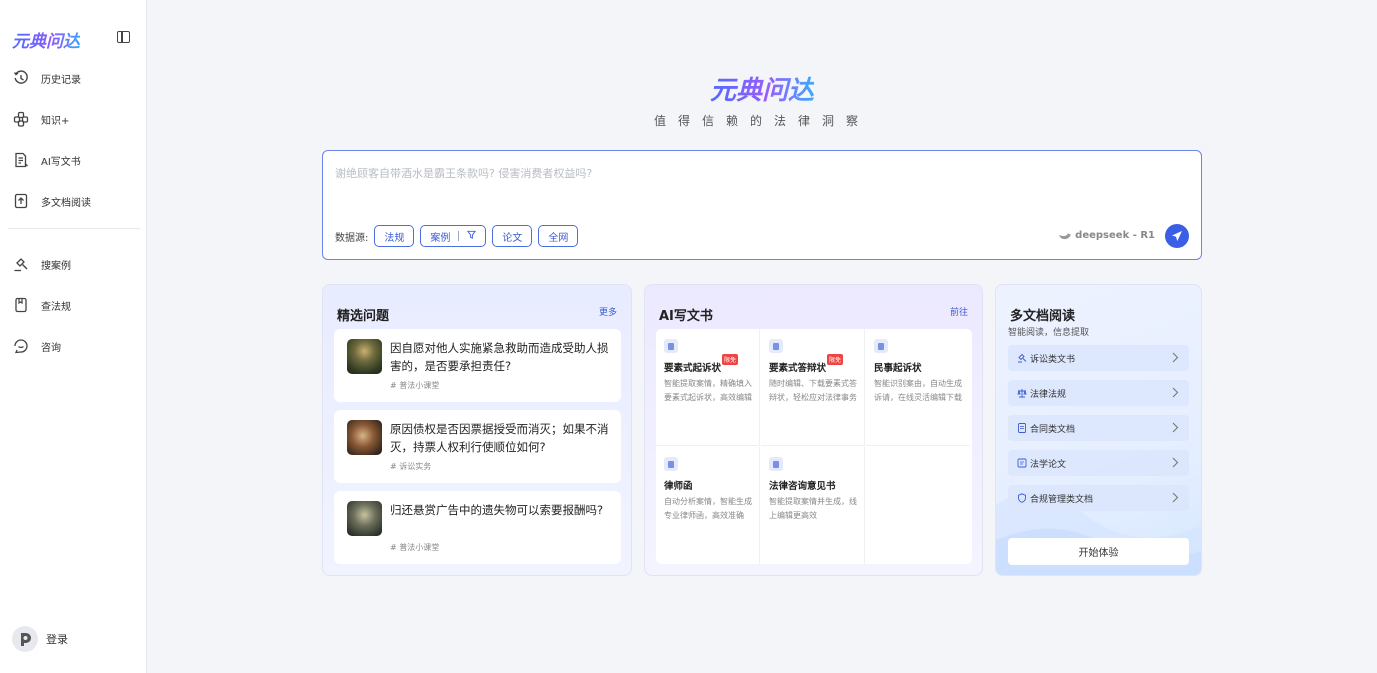 This screenshot has width=1377, height=673. Describe the element at coordinates (25, 639) in the screenshot. I see `avatar` at that location.